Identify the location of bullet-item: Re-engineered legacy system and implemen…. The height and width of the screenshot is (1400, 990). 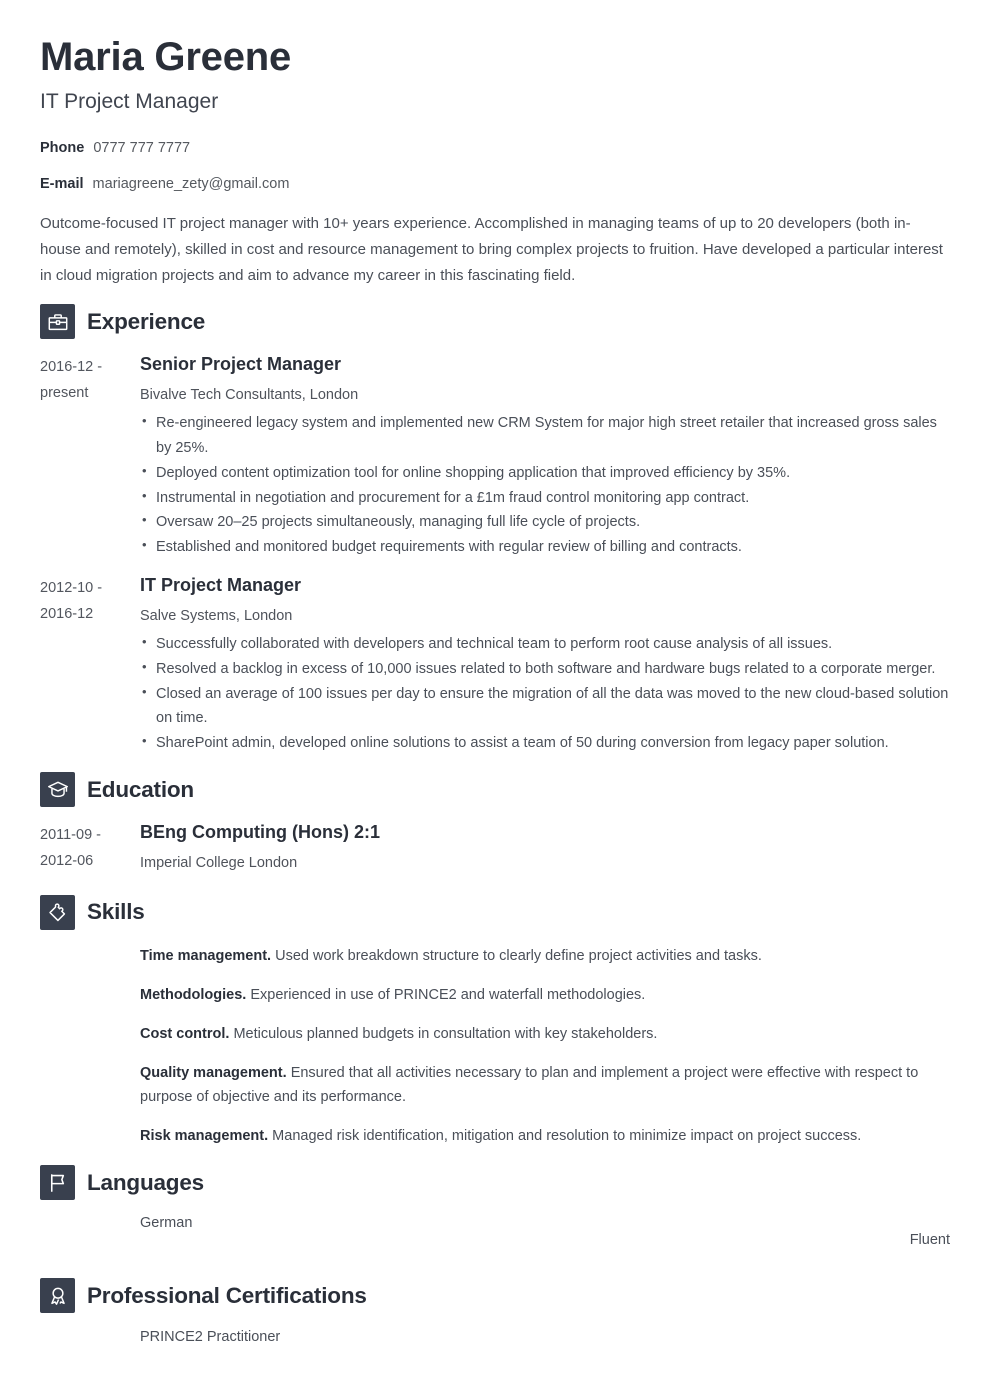
(545, 435).